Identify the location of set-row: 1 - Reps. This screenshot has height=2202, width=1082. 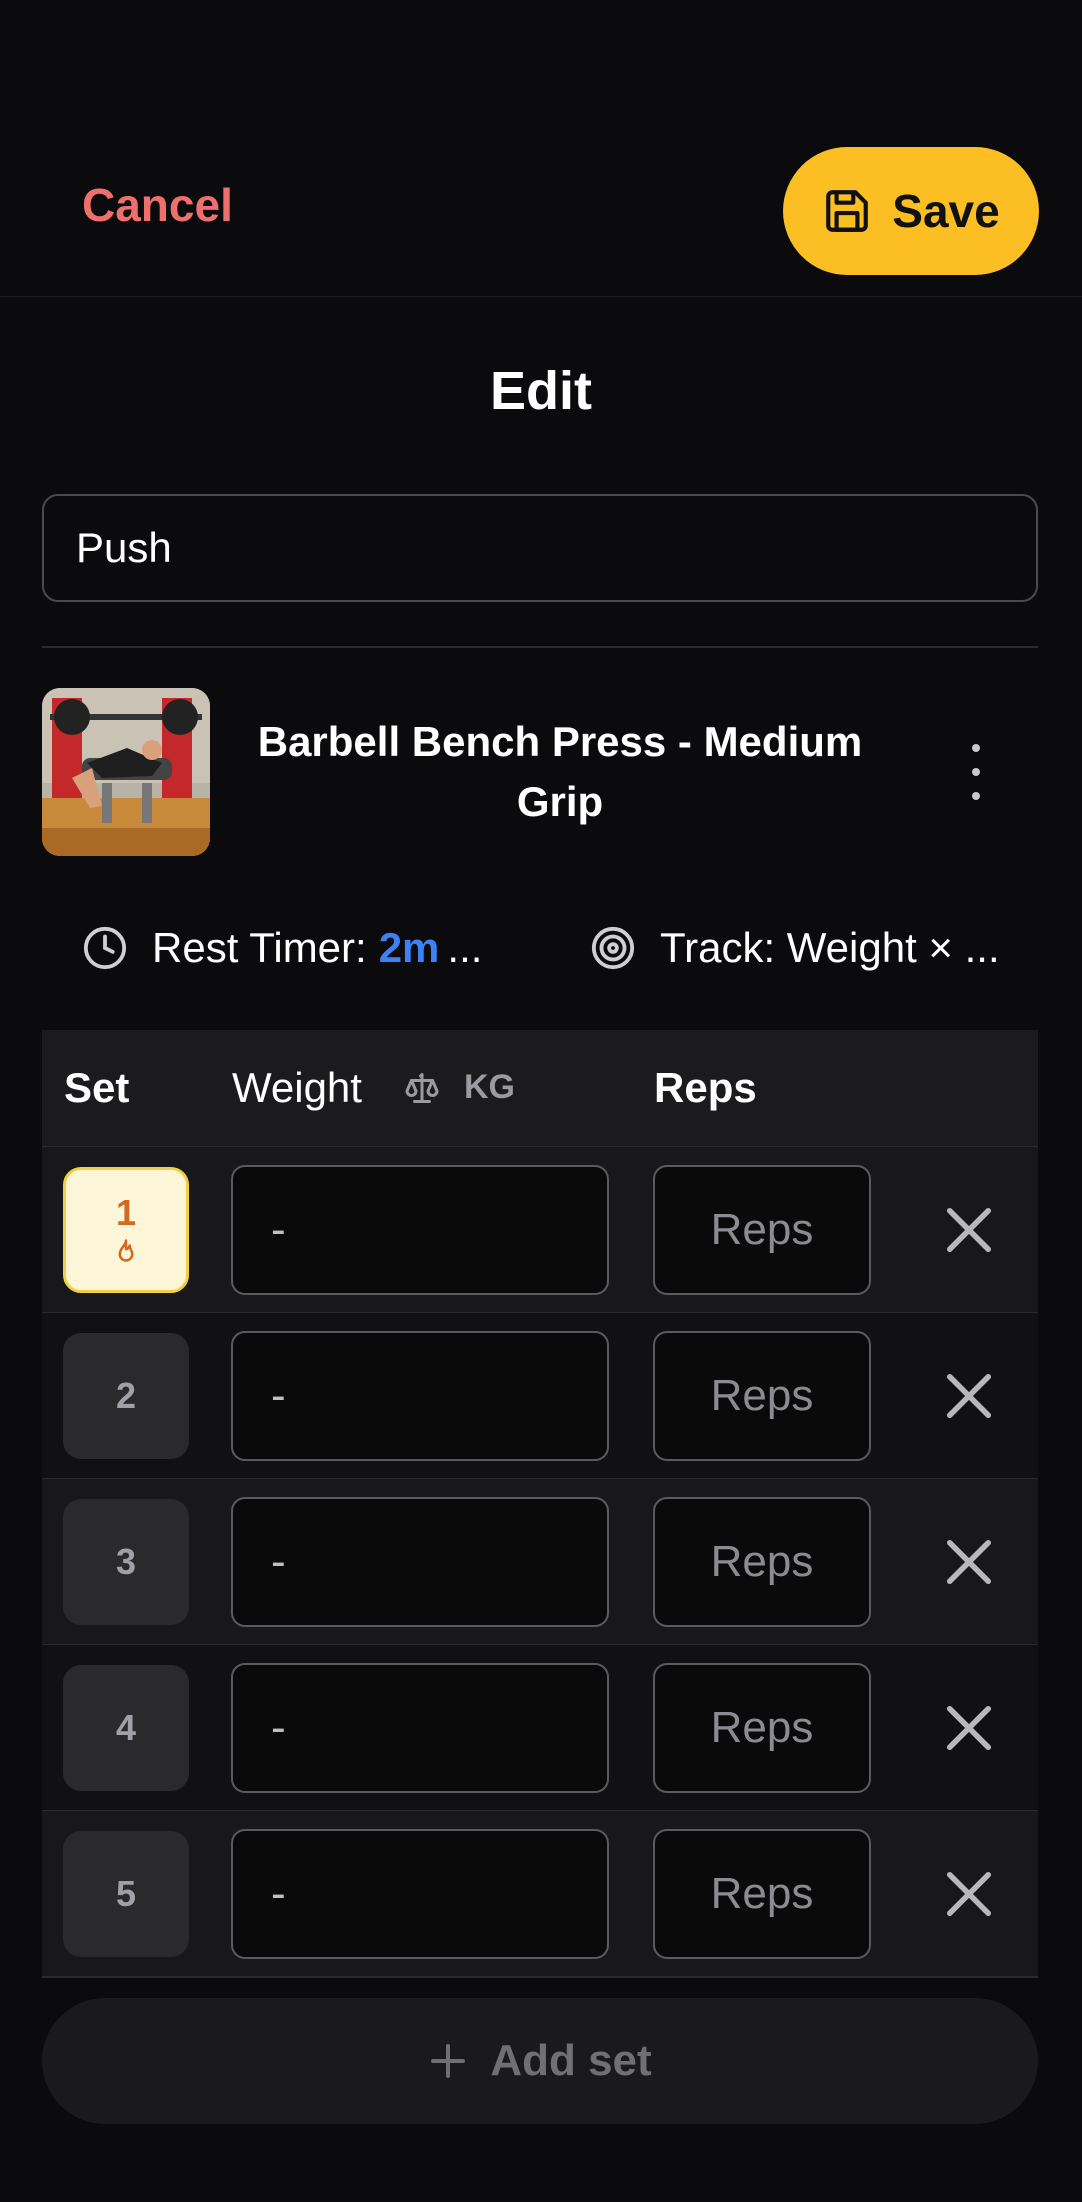
(540, 1230).